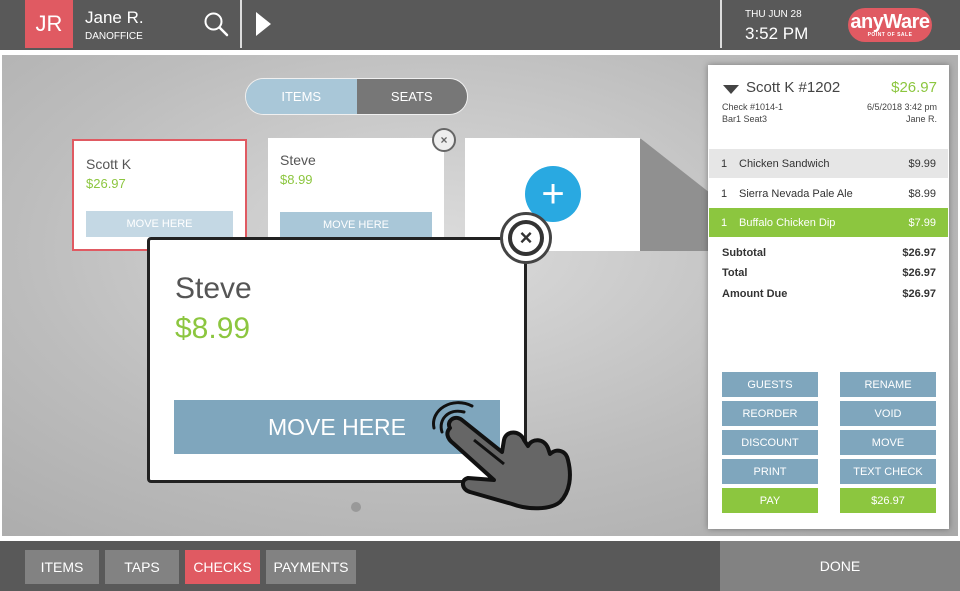  What do you see at coordinates (787, 222) in the screenshot?
I see `item-name: Buffalo Chicken Dip` at bounding box center [787, 222].